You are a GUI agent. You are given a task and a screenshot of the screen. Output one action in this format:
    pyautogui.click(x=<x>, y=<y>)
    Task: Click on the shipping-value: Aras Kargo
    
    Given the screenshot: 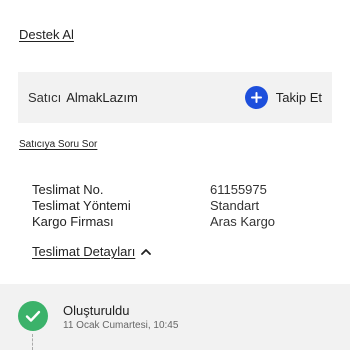 What is the action you would take?
    pyautogui.click(x=243, y=221)
    